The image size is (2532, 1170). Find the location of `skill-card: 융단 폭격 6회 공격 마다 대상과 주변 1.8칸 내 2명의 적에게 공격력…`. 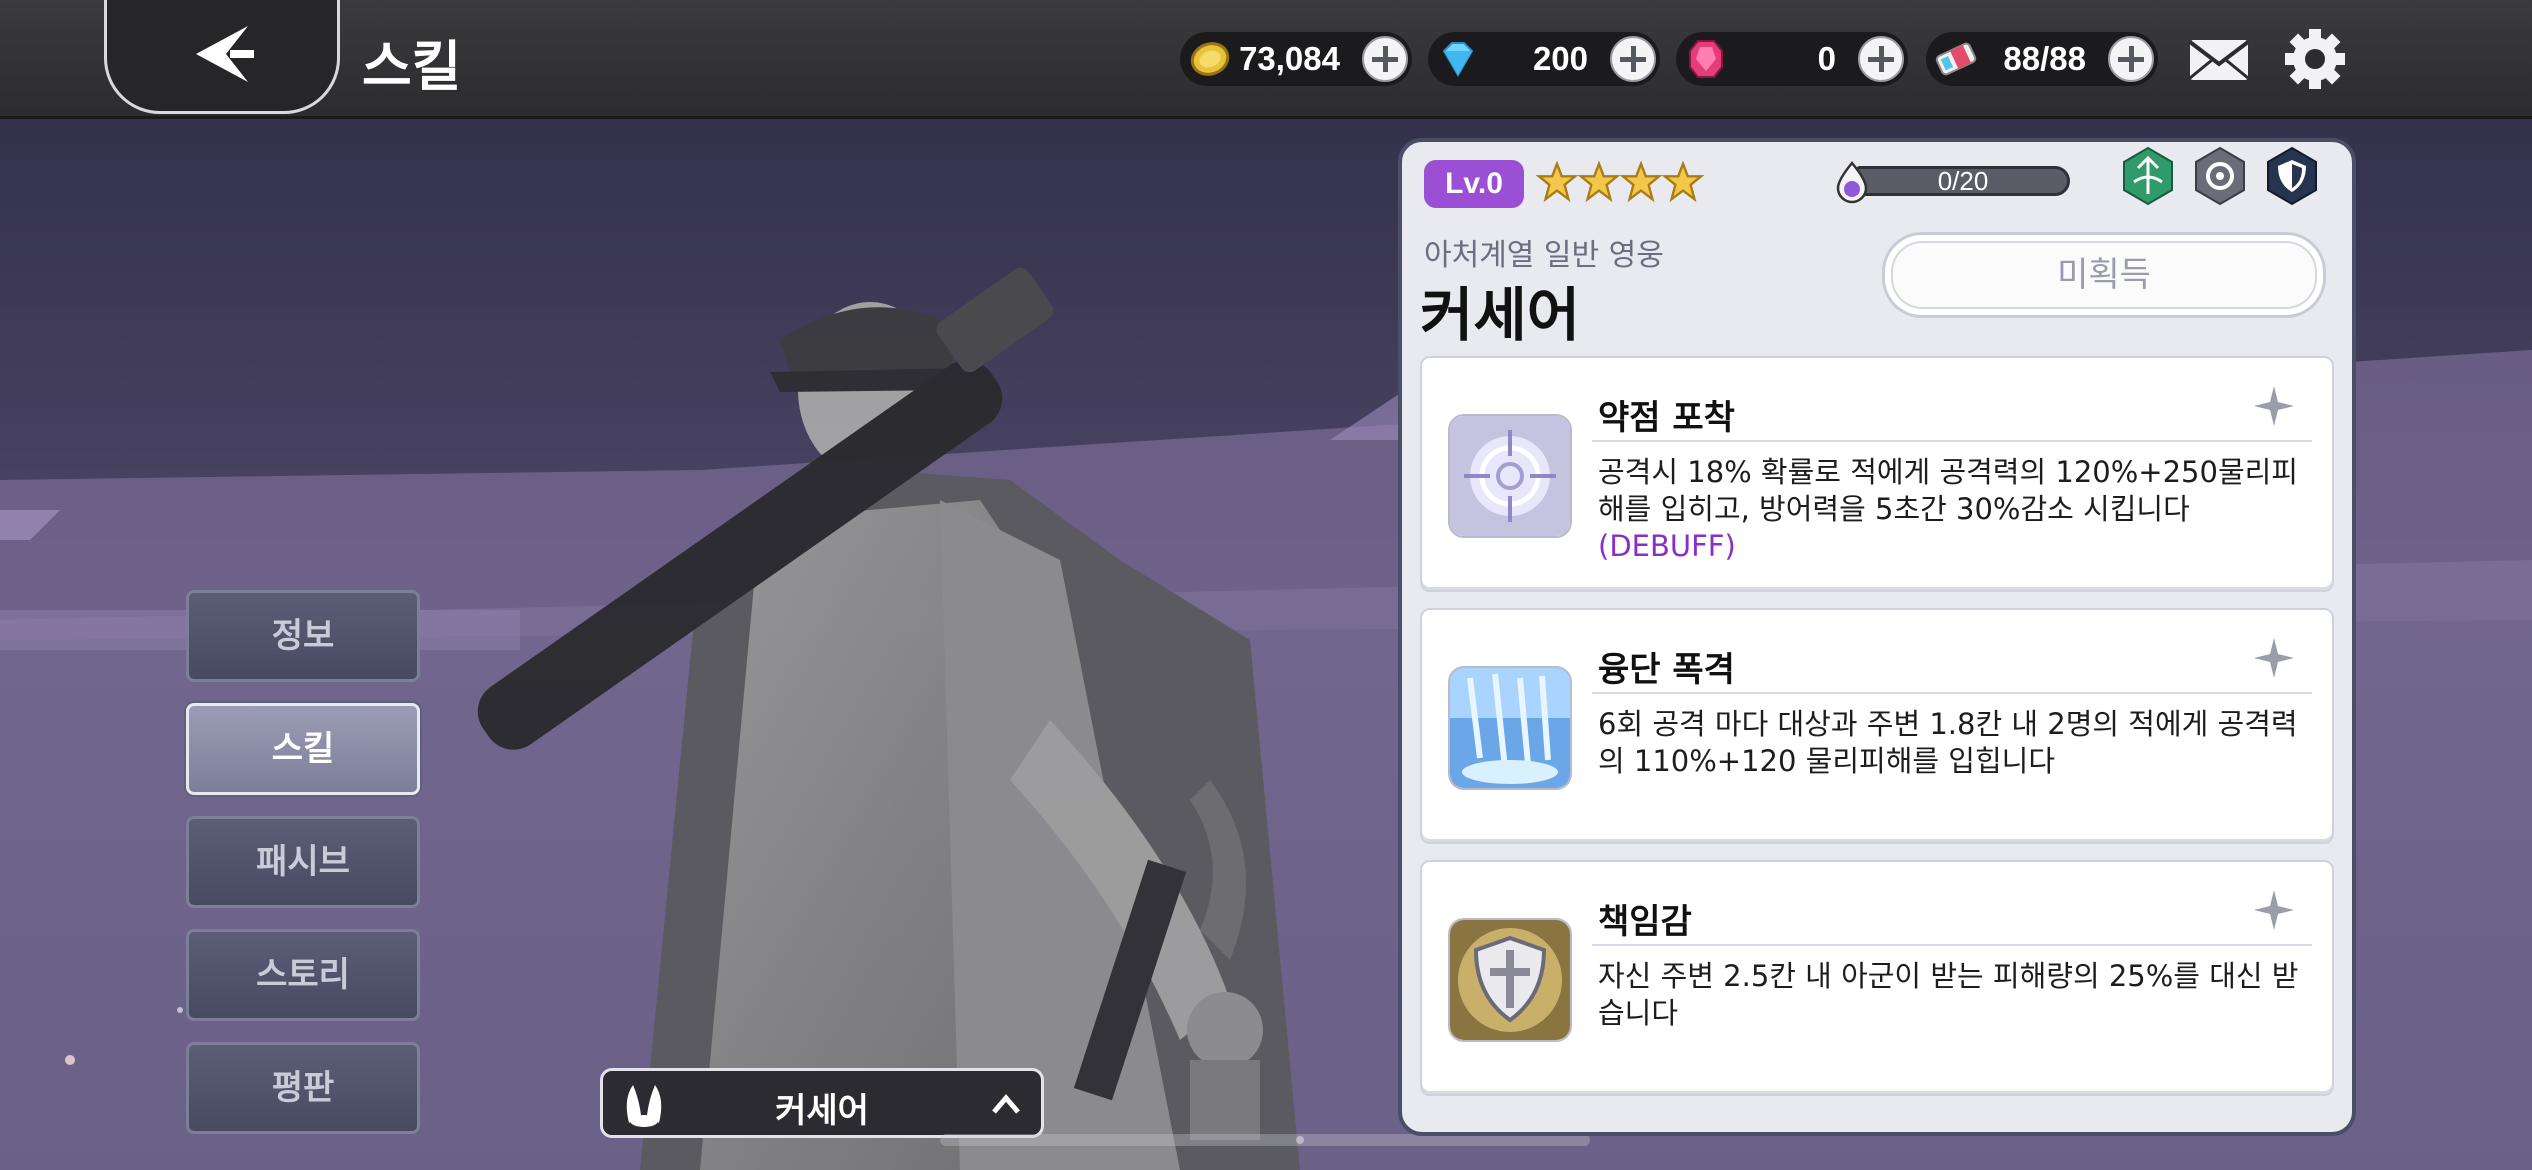

skill-card: 융단 폭격 6회 공격 마다 대상과 주변 1.8칸 내 2명의 적에게 공격력… is located at coordinates (1877, 726).